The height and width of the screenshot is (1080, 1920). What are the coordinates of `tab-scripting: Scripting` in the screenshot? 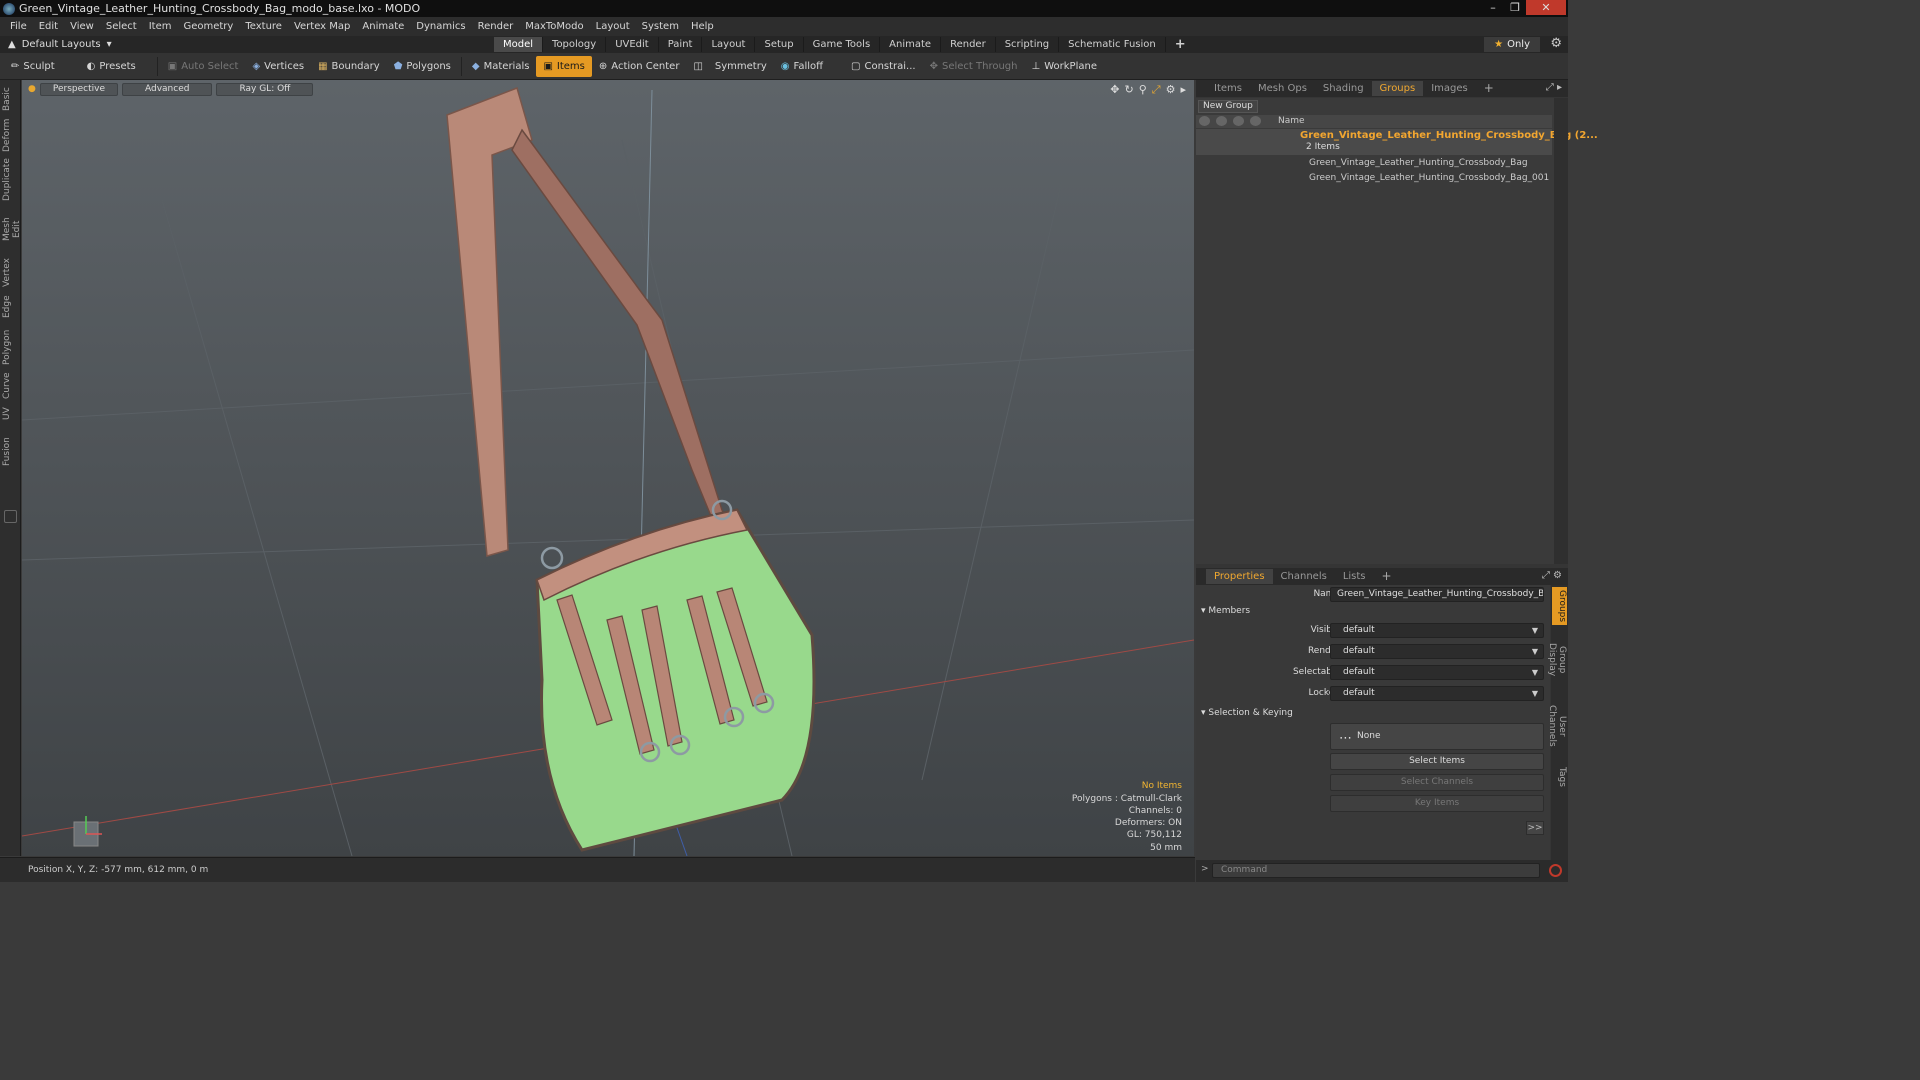 It's located at (1028, 44).